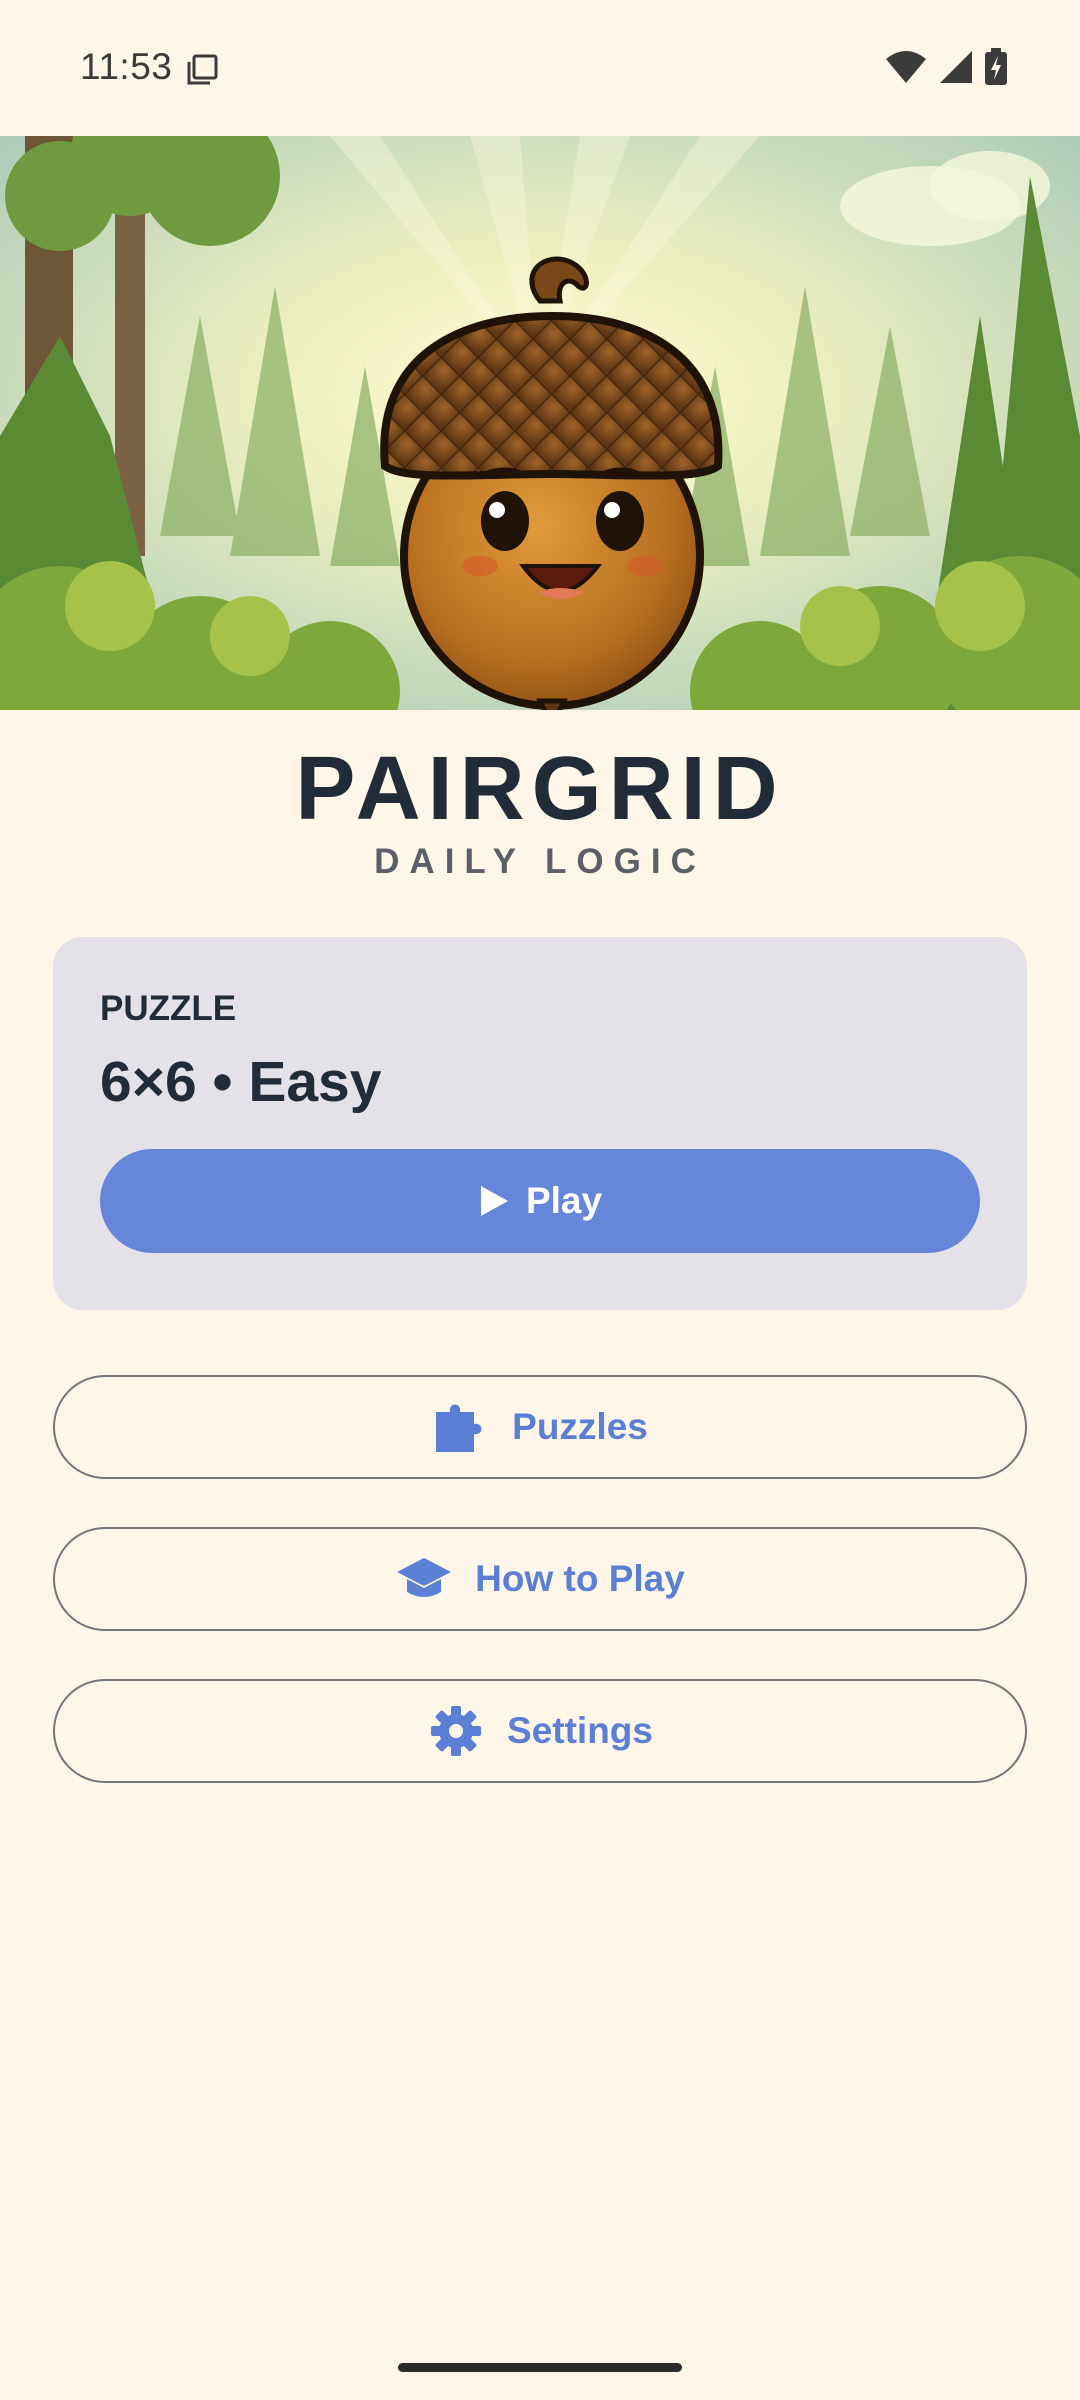 Image resolution: width=1080 pixels, height=2400 pixels. What do you see at coordinates (456, 1731) in the screenshot?
I see `gear-icon` at bounding box center [456, 1731].